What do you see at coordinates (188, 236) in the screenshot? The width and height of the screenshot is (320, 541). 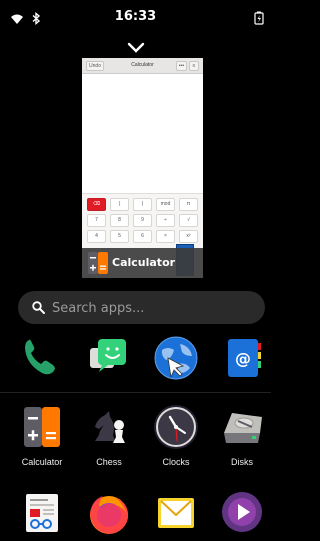 I see `calculator-key: x²` at bounding box center [188, 236].